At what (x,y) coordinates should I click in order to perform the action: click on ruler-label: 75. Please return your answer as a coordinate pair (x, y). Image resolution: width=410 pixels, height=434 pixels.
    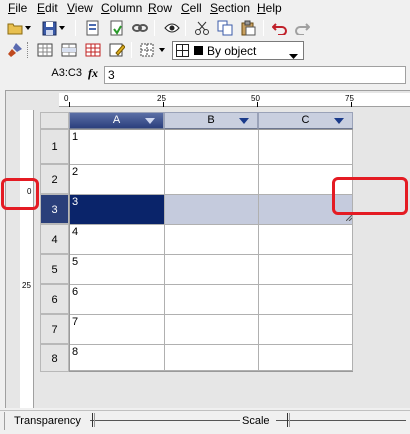
    Looking at the image, I should click on (349, 98).